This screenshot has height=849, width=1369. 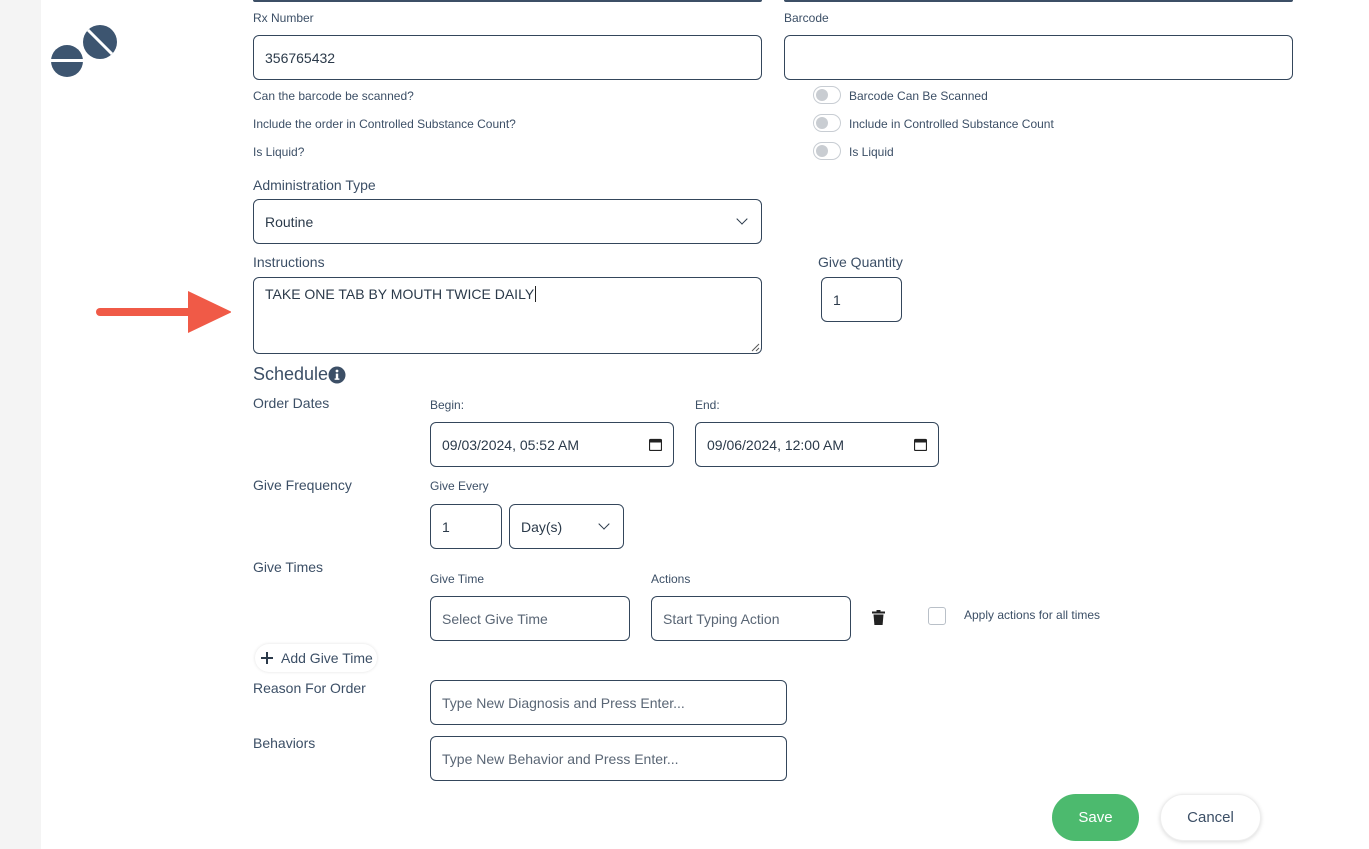 I want to click on plus-icon, so click(x=267, y=658).